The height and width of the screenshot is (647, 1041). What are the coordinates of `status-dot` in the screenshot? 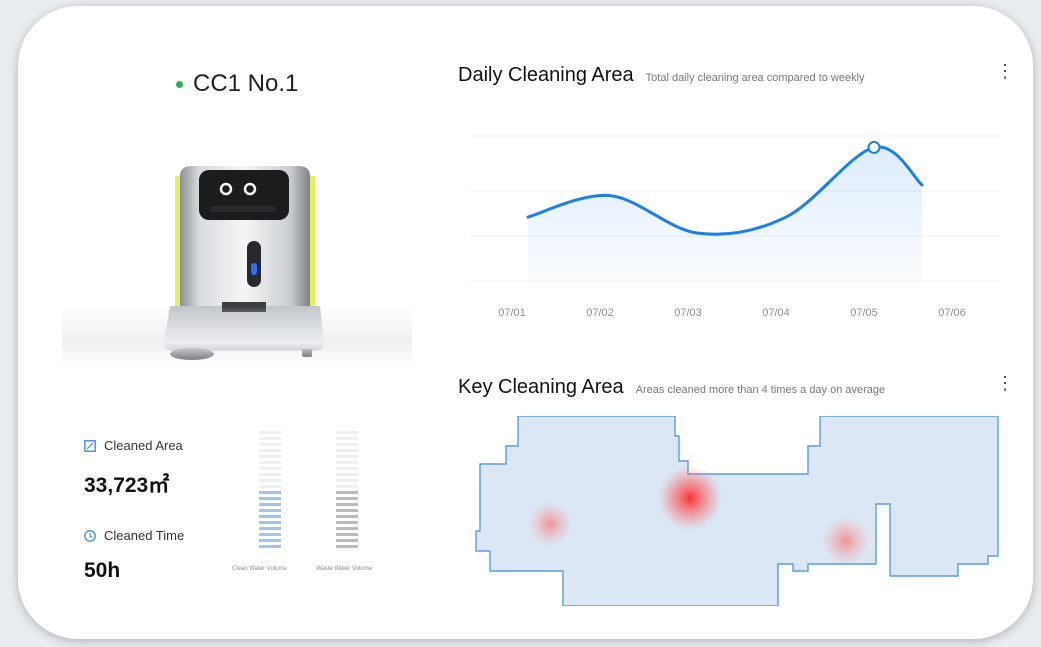 It's located at (179, 84).